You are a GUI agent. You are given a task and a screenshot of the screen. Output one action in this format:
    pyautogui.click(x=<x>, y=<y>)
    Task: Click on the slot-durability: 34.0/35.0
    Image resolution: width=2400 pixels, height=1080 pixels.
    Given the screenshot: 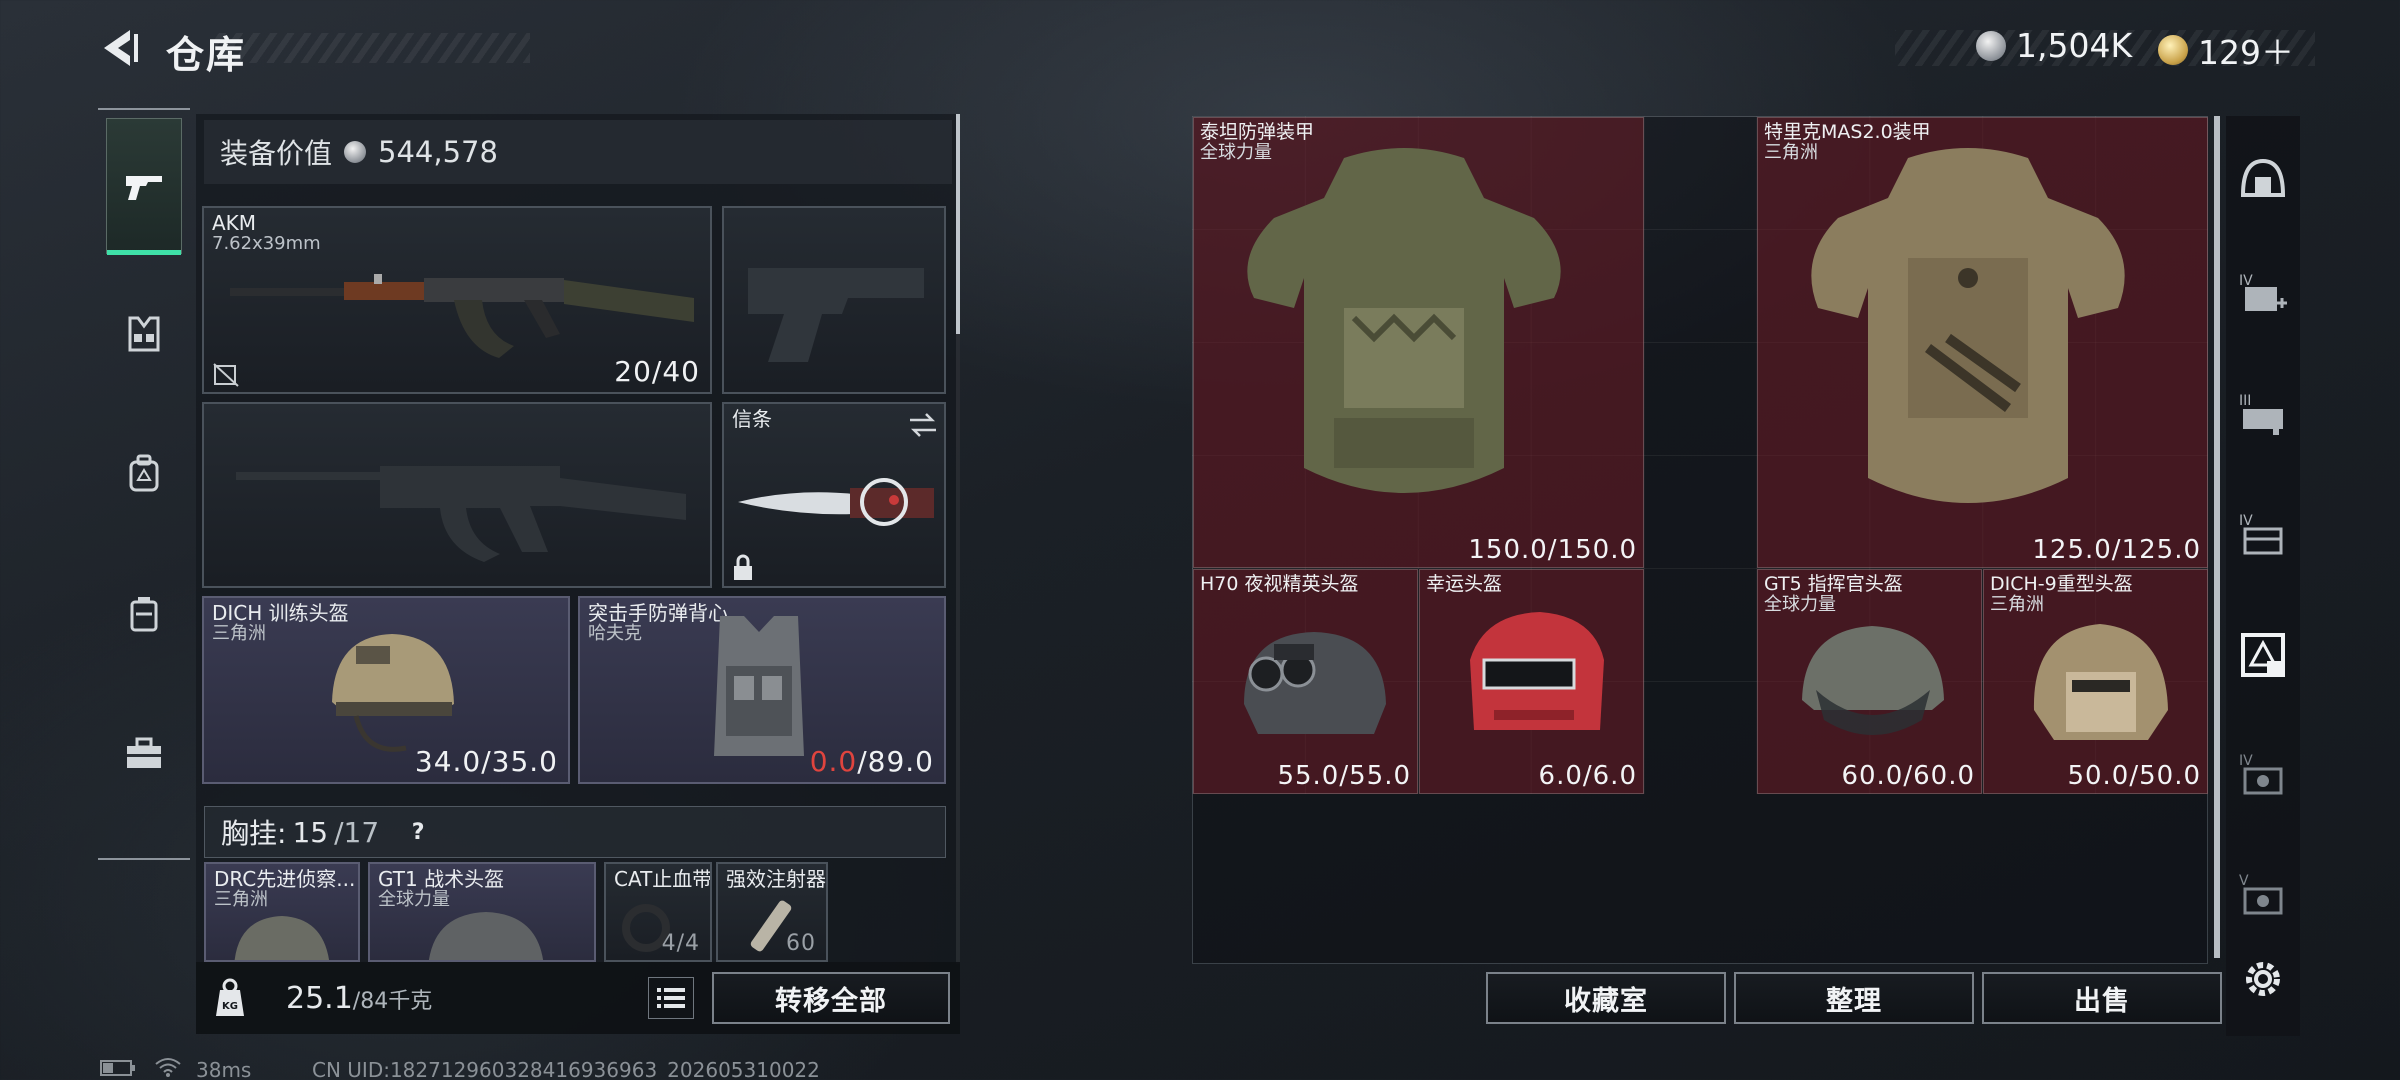 What is the action you would take?
    pyautogui.click(x=486, y=761)
    